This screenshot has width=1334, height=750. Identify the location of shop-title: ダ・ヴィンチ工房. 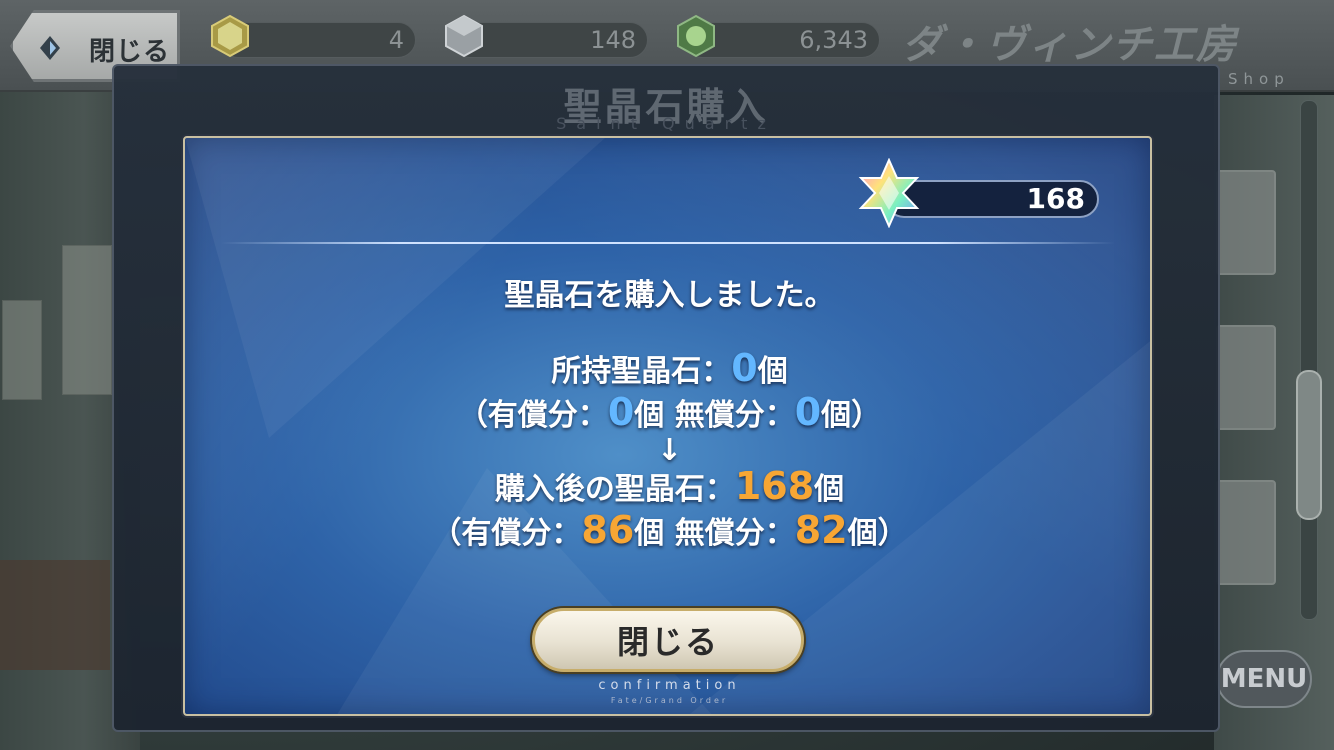
(1070, 44).